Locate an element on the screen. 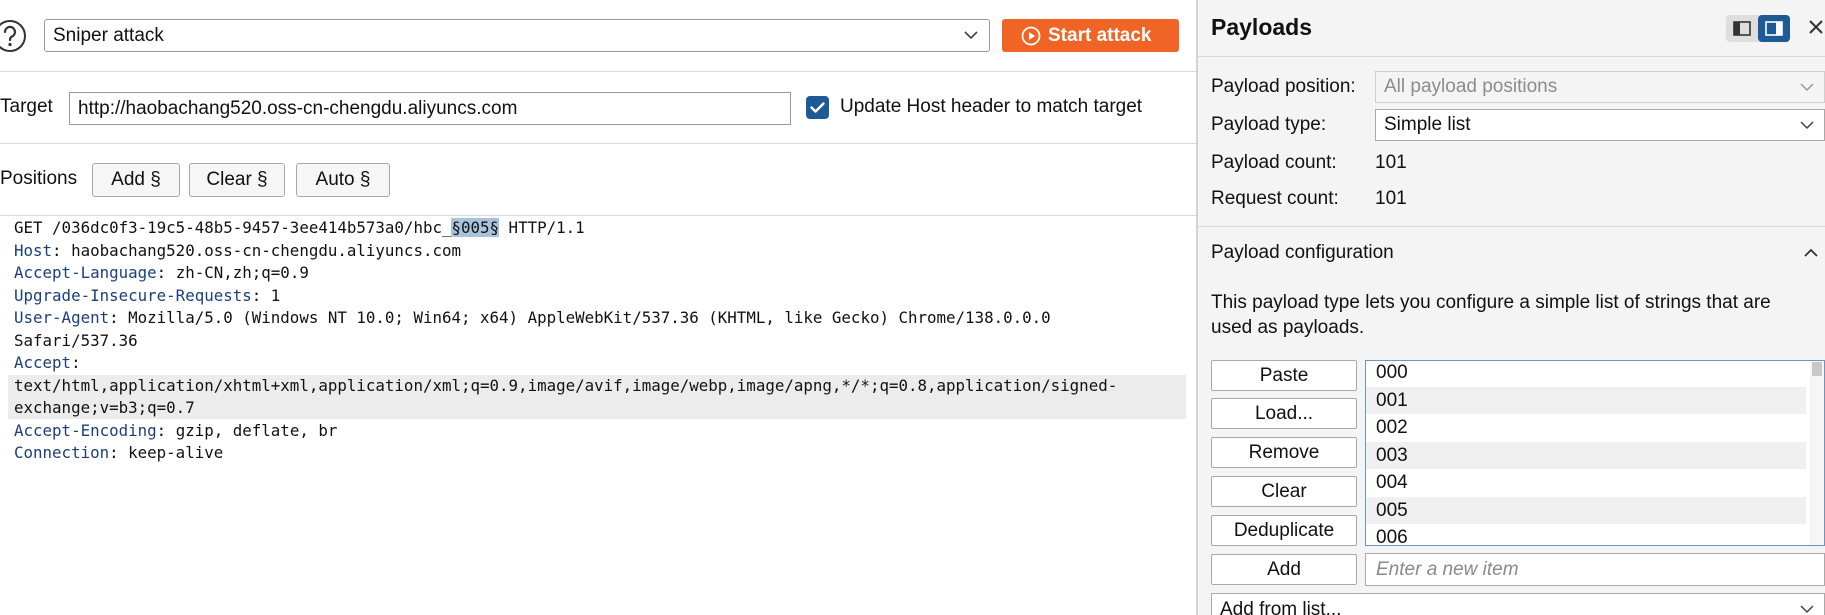 The width and height of the screenshot is (1825, 615). layout-right-button is located at coordinates (1774, 28).